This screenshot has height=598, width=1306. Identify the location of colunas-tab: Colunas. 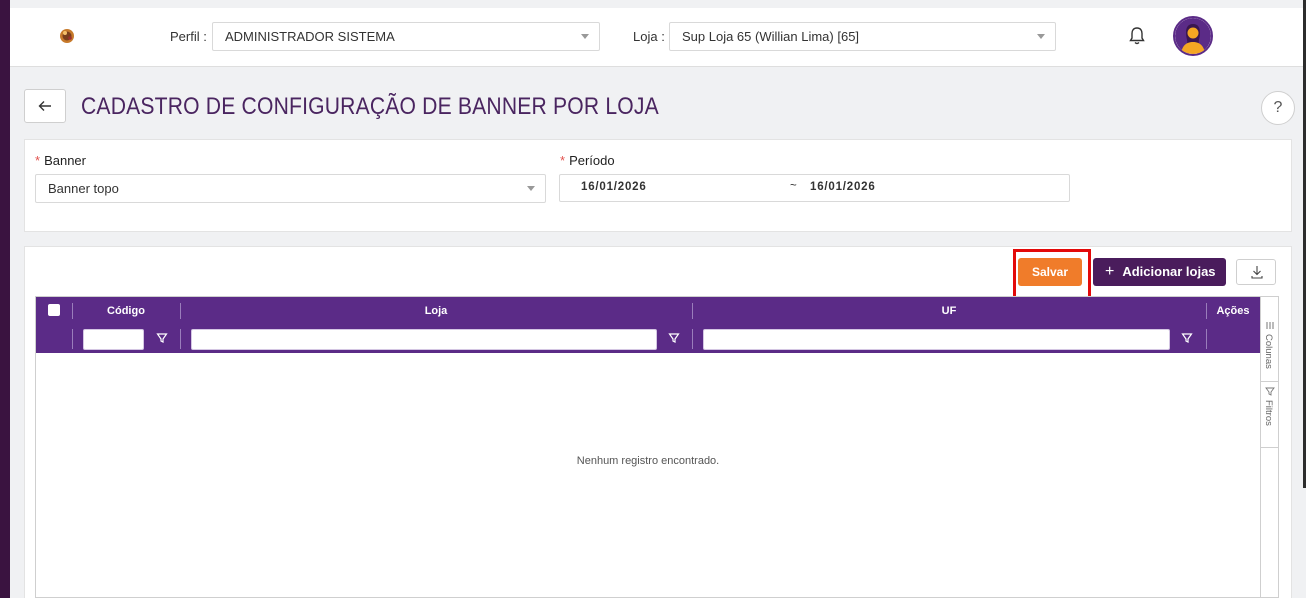
(1269, 350).